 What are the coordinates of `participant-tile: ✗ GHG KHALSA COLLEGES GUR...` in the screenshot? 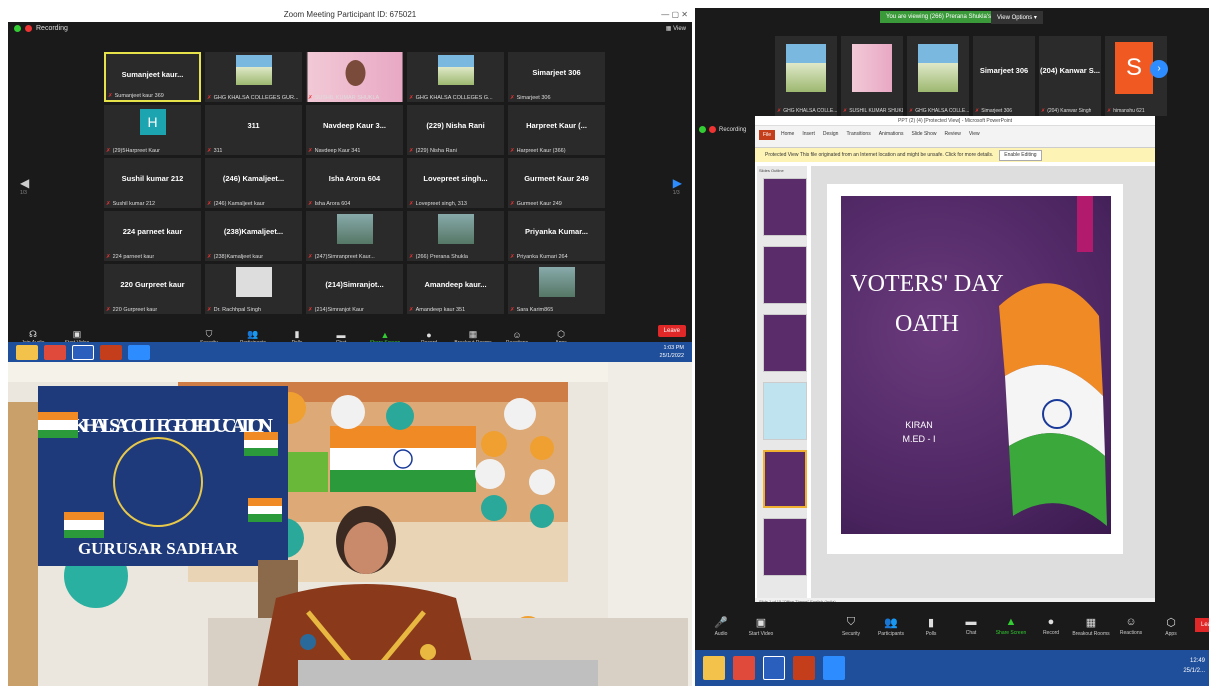 It's located at (253, 77).